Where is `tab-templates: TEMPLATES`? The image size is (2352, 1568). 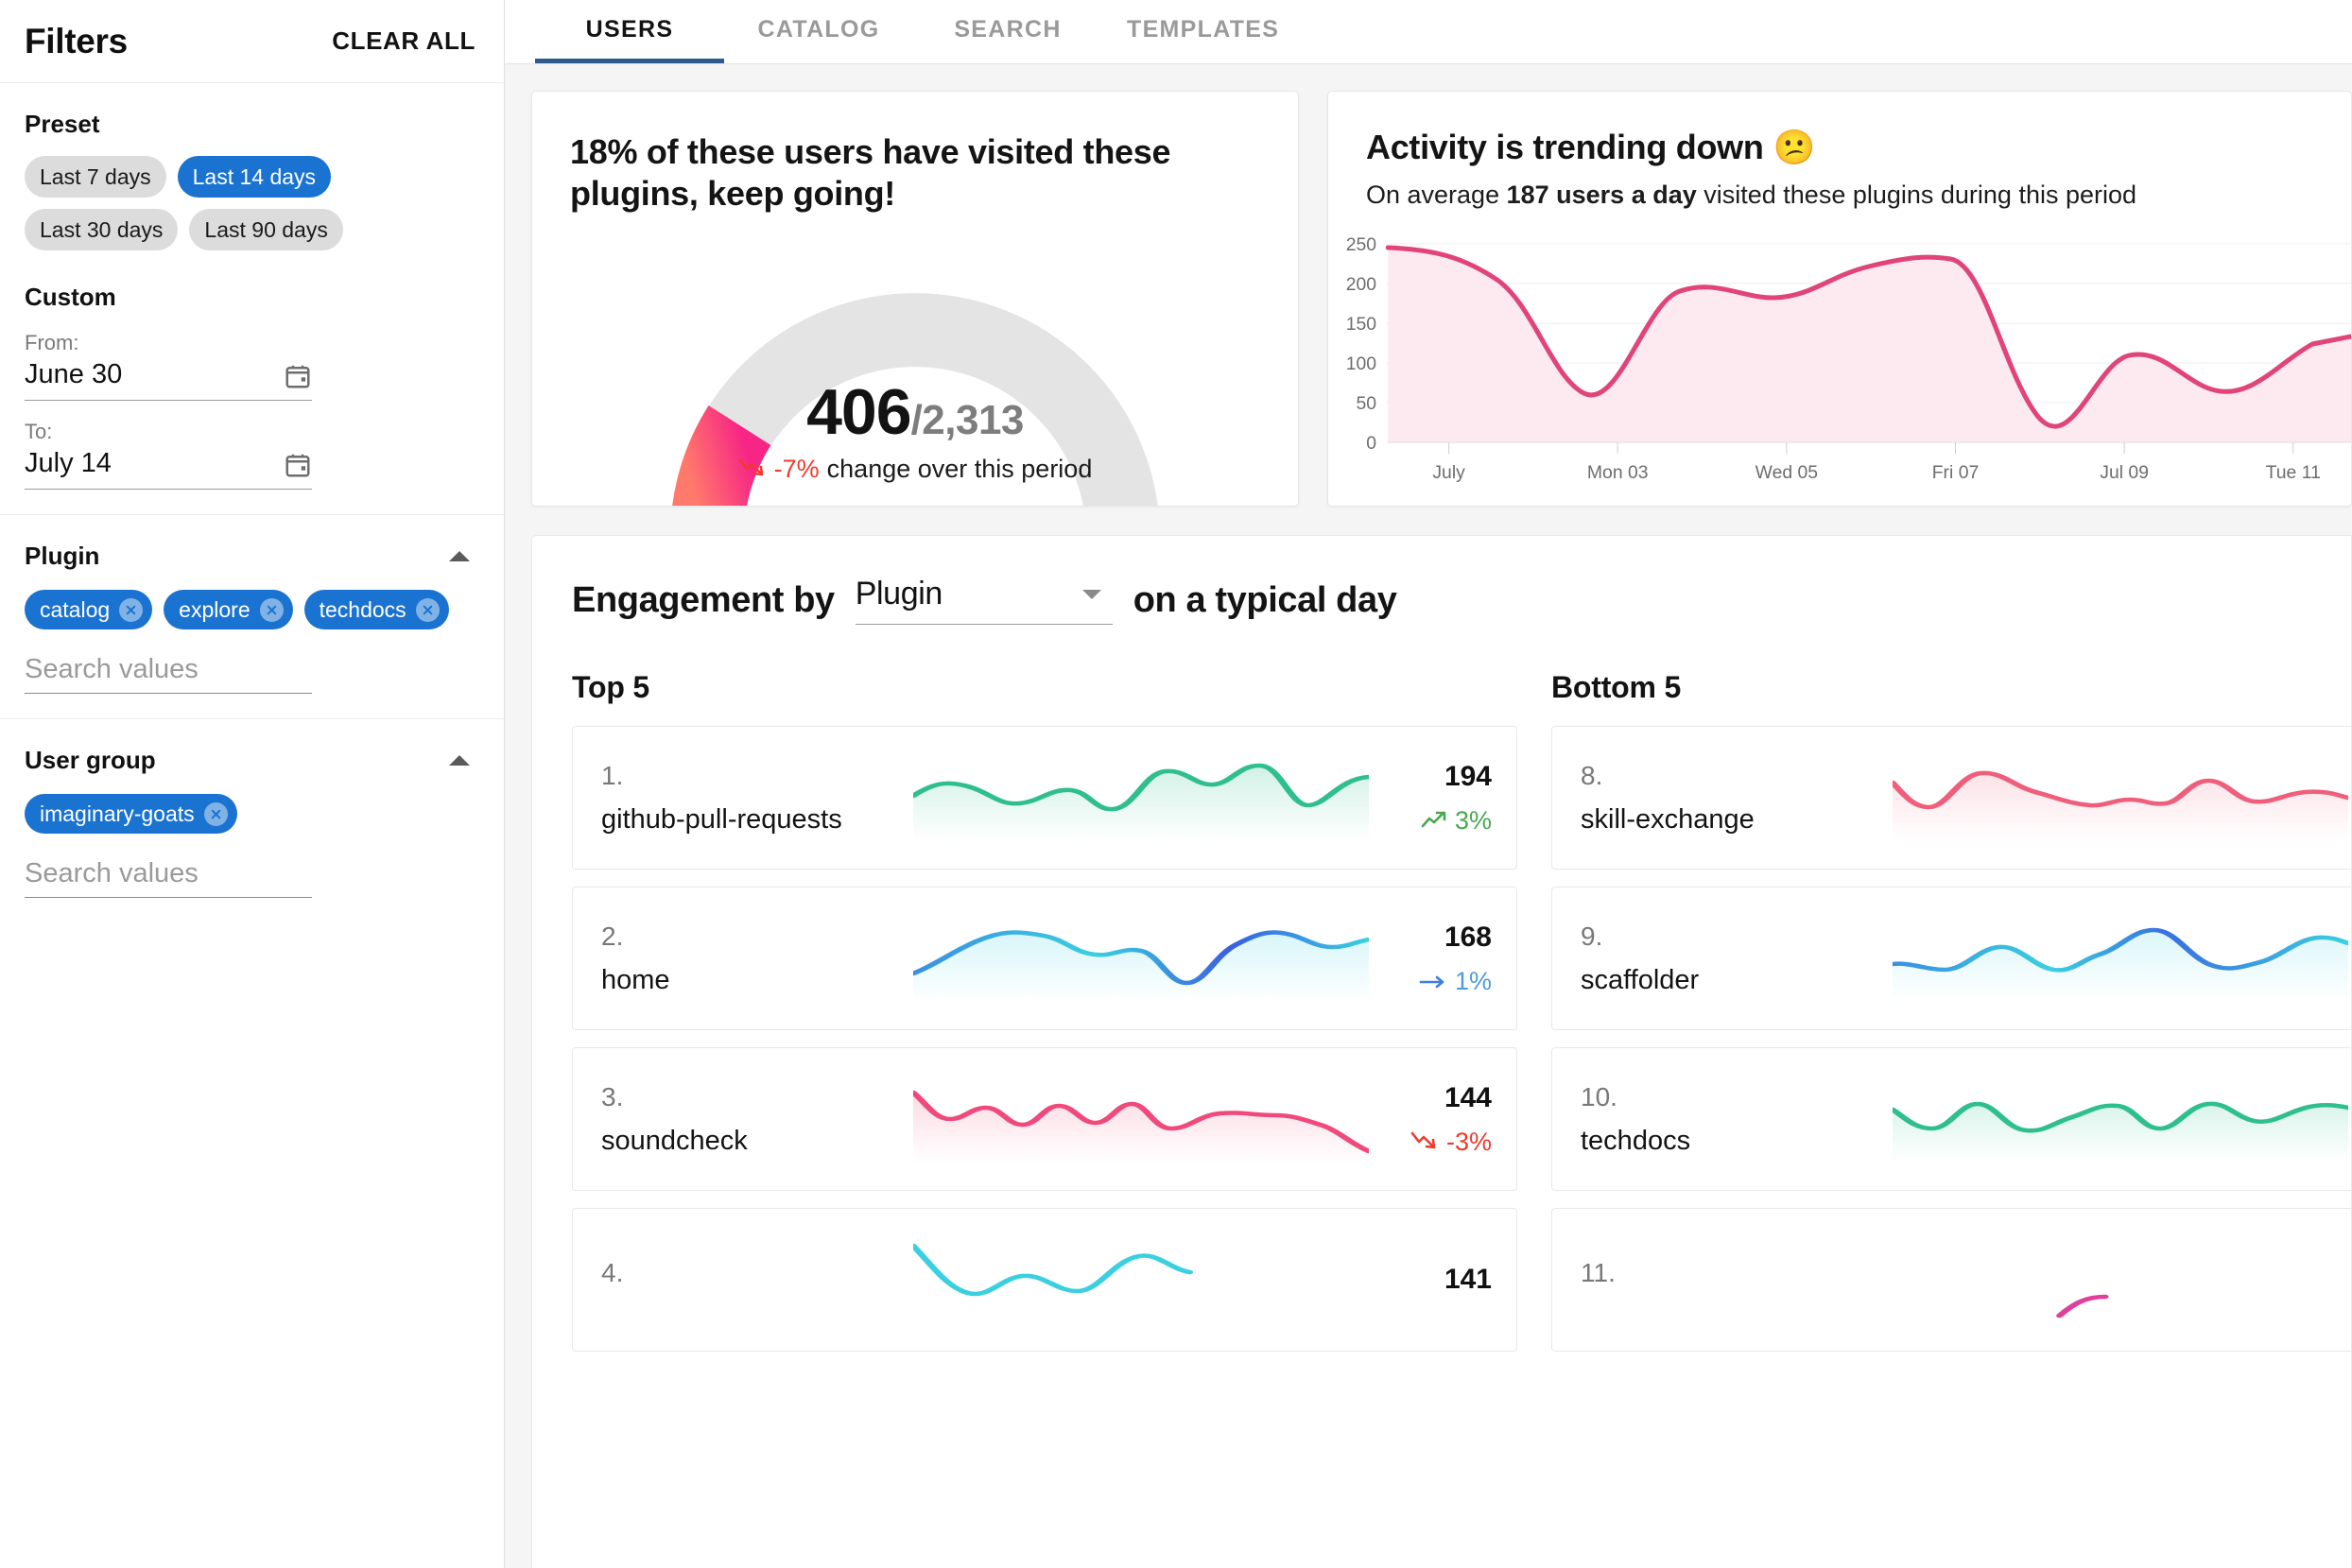
tab-templates: TEMPLATES is located at coordinates (1203, 31).